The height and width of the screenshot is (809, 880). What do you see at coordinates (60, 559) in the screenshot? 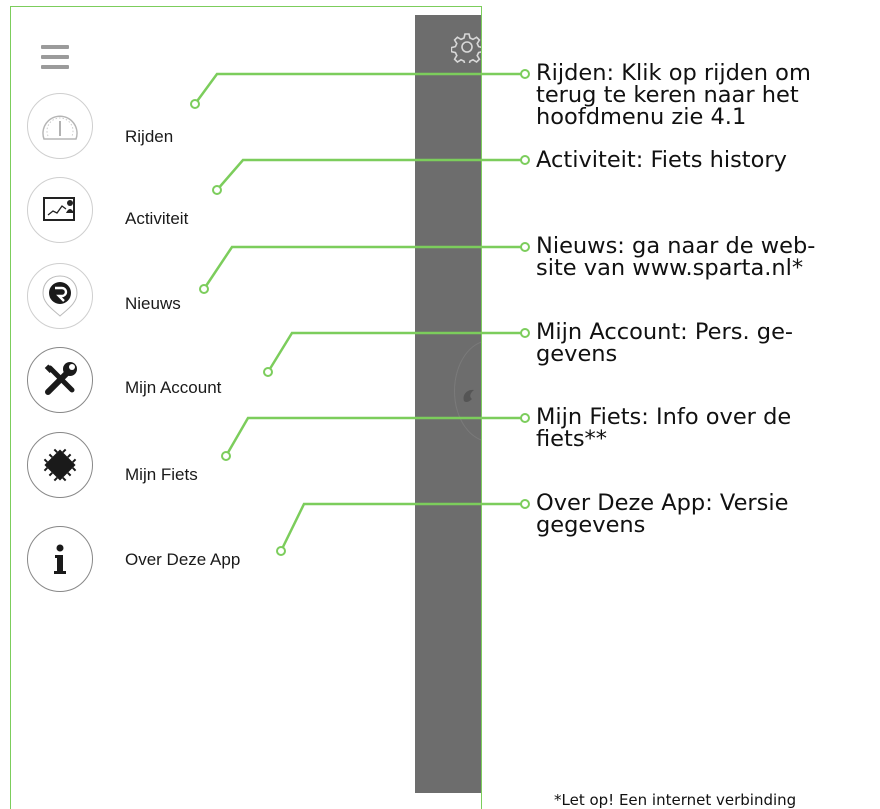
I see `info-icon` at bounding box center [60, 559].